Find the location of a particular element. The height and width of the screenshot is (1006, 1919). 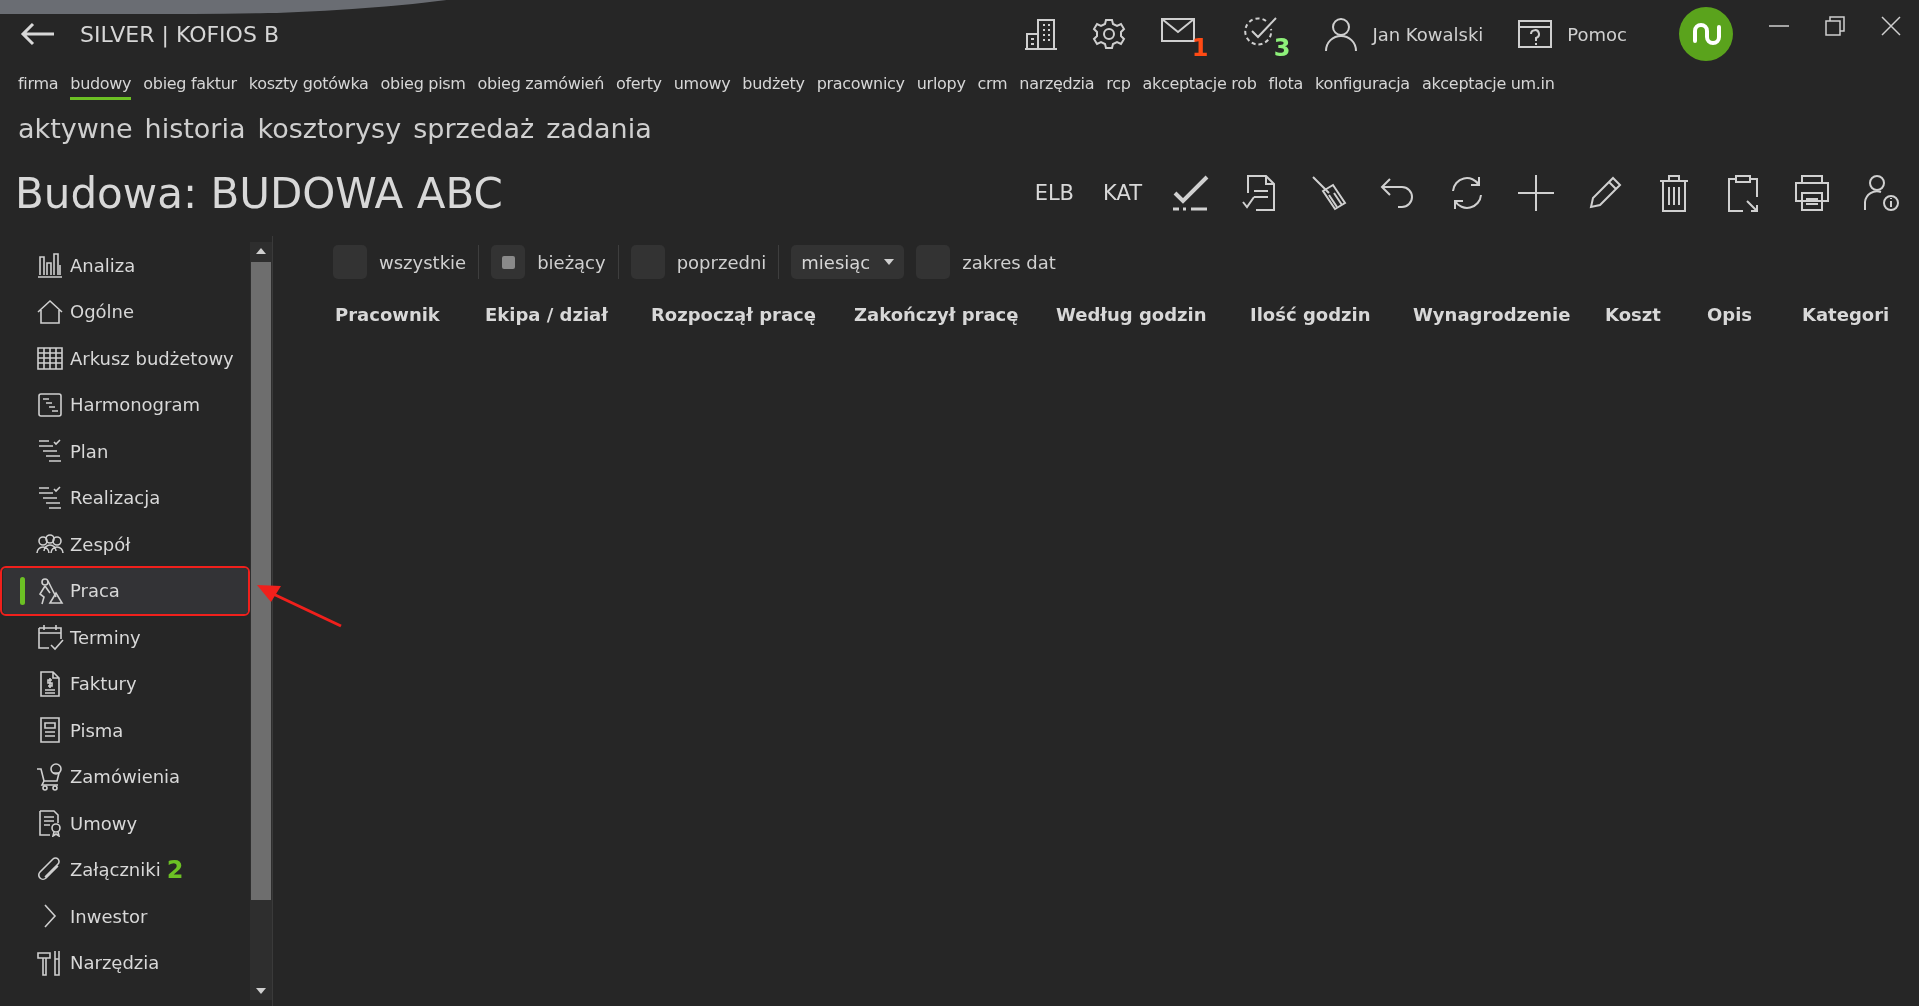

sidebar-item: Narzędzia is located at coordinates (126, 962).